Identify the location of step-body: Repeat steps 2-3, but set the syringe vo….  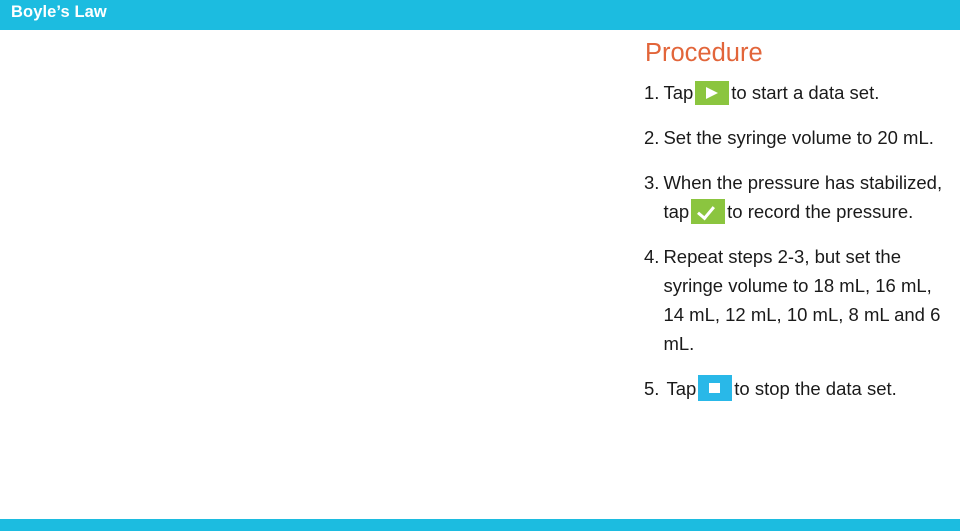
(802, 299).